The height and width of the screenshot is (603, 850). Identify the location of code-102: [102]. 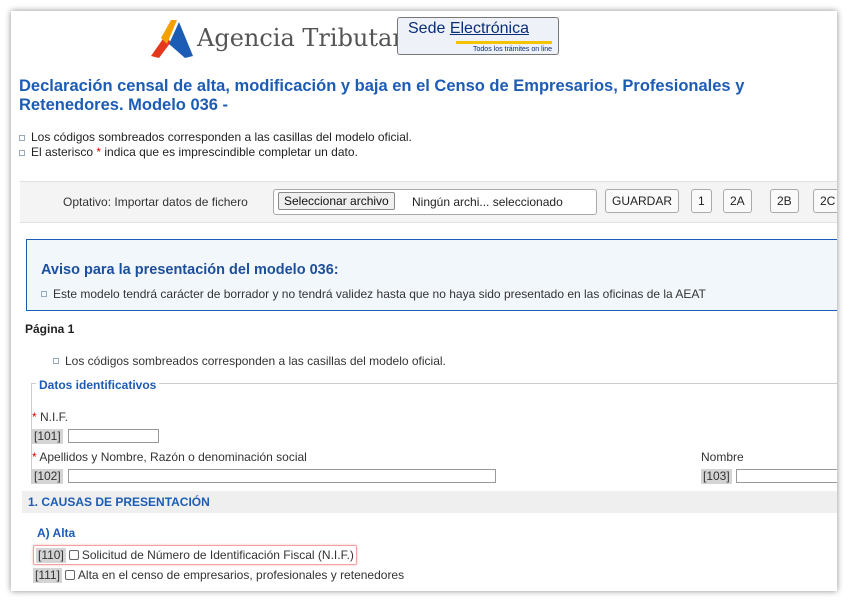
(47, 476).